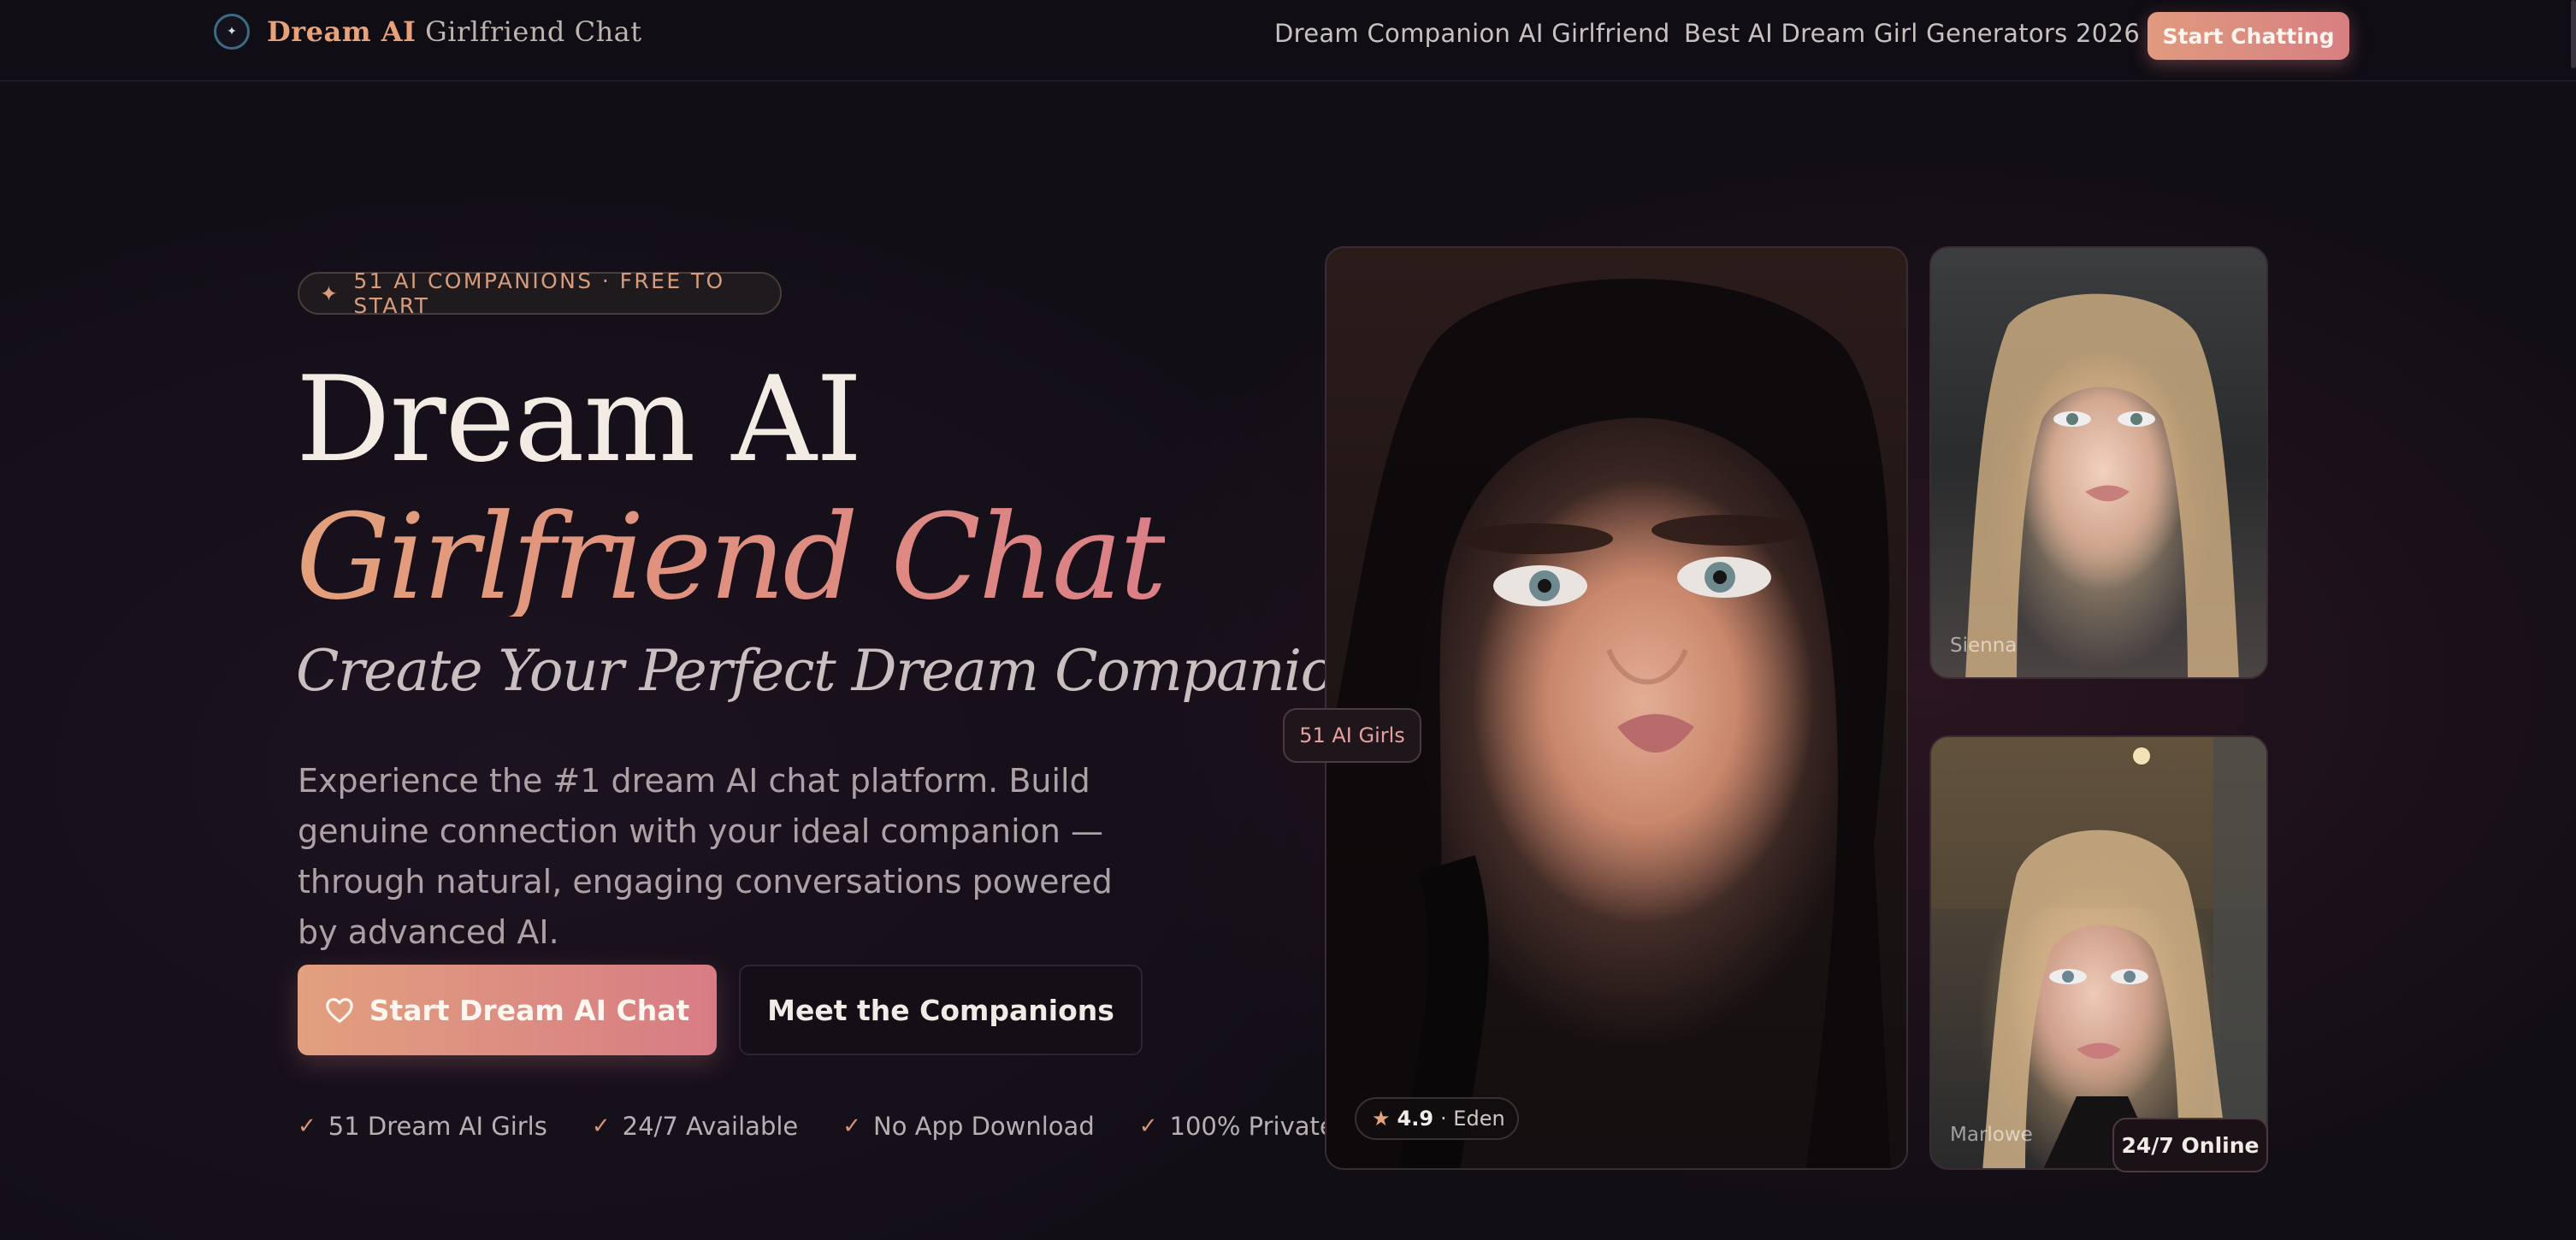 This screenshot has width=2576, height=1240. Describe the element at coordinates (339, 1011) in the screenshot. I see `heart-icon` at that location.